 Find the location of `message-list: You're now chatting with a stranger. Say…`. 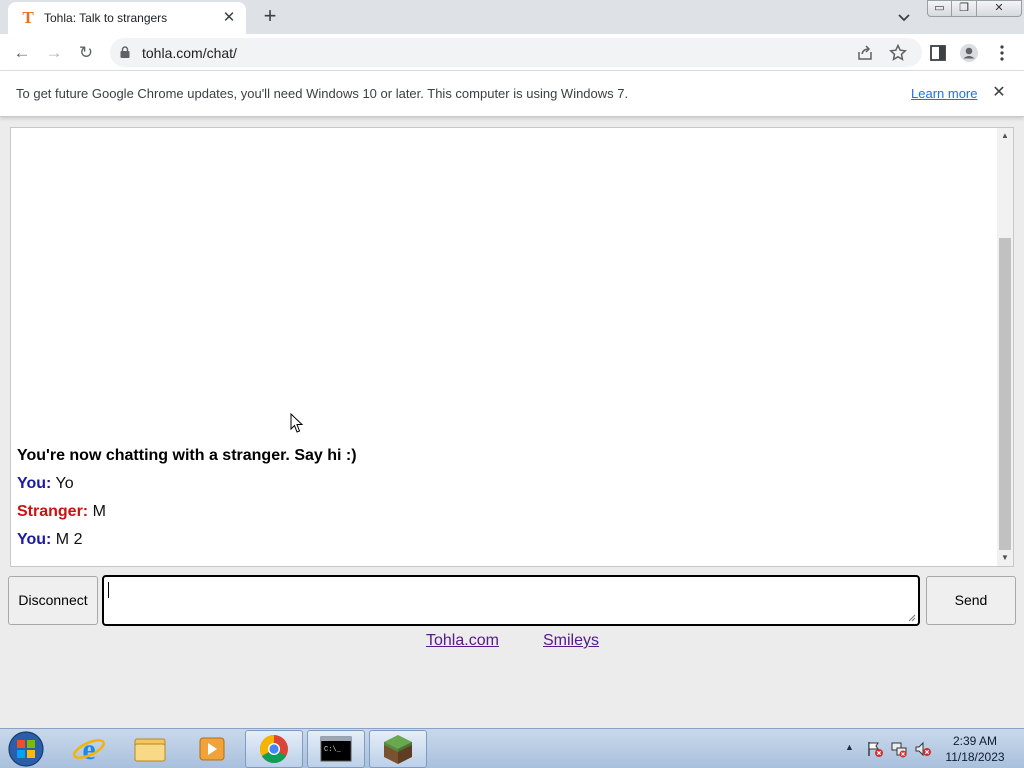

message-list: You're now chatting with a stranger. Say… is located at coordinates (497, 498).